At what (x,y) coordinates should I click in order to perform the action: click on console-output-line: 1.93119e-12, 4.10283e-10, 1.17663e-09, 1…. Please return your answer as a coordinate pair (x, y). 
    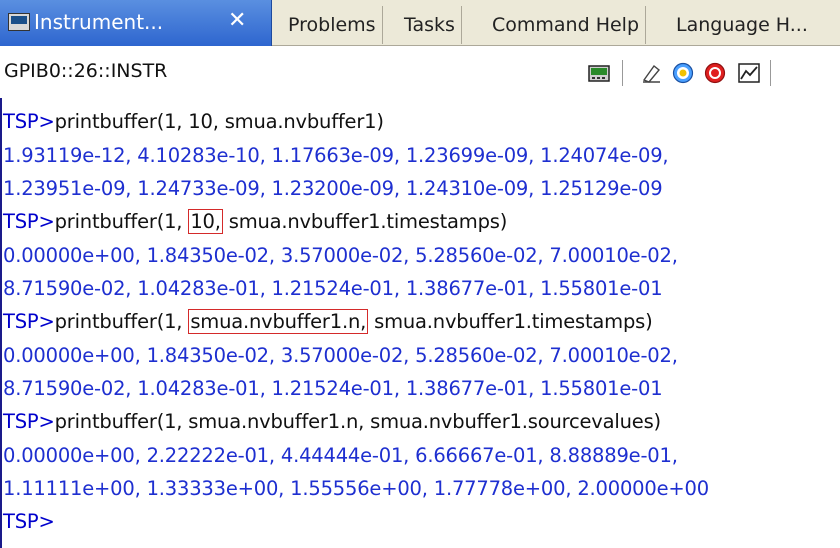
    Looking at the image, I should click on (336, 155).